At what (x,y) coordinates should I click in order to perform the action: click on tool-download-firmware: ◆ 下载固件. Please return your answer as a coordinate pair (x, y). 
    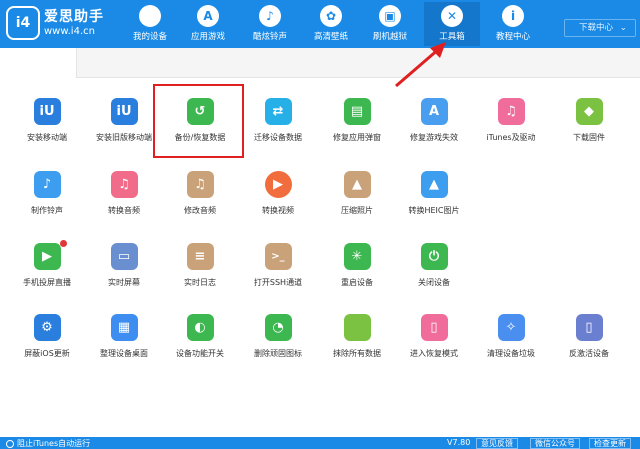
    Looking at the image, I should click on (589, 126).